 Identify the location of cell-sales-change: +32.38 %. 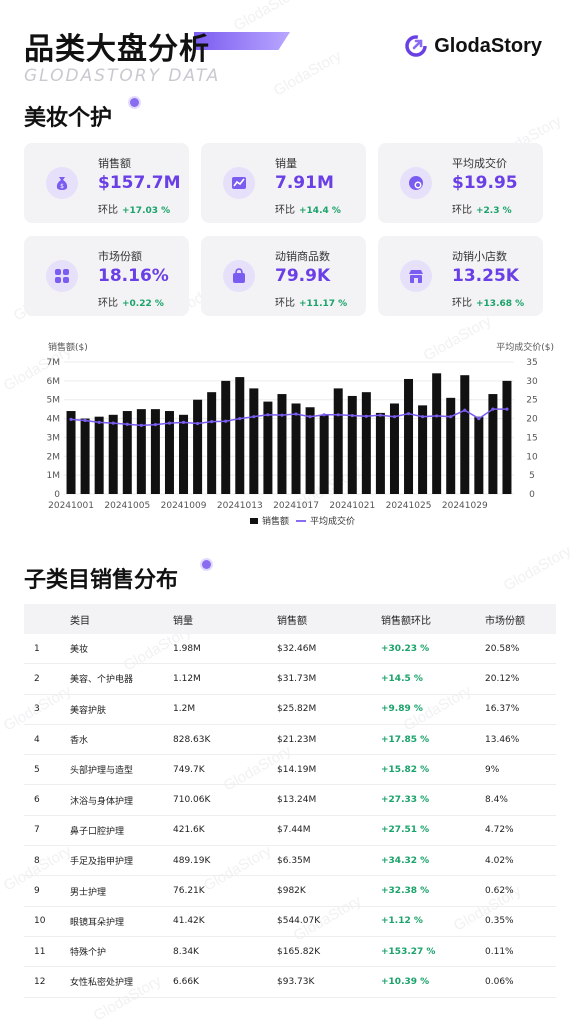
(405, 891).